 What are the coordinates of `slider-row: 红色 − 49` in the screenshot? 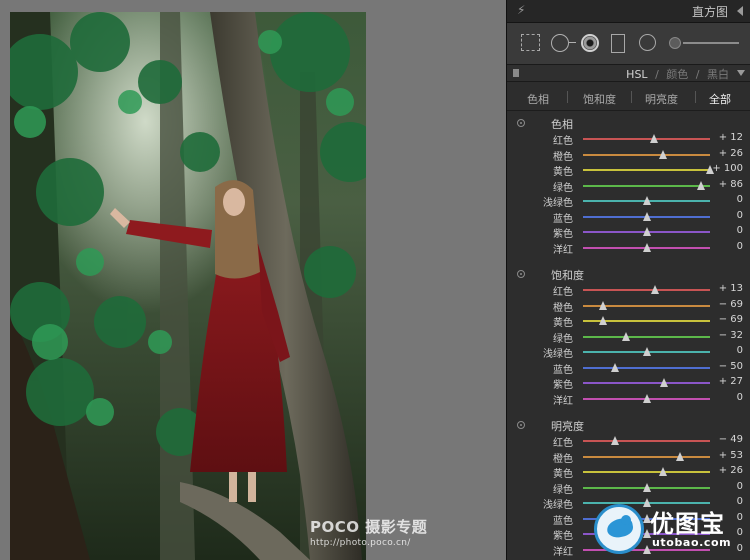 It's located at (628, 441).